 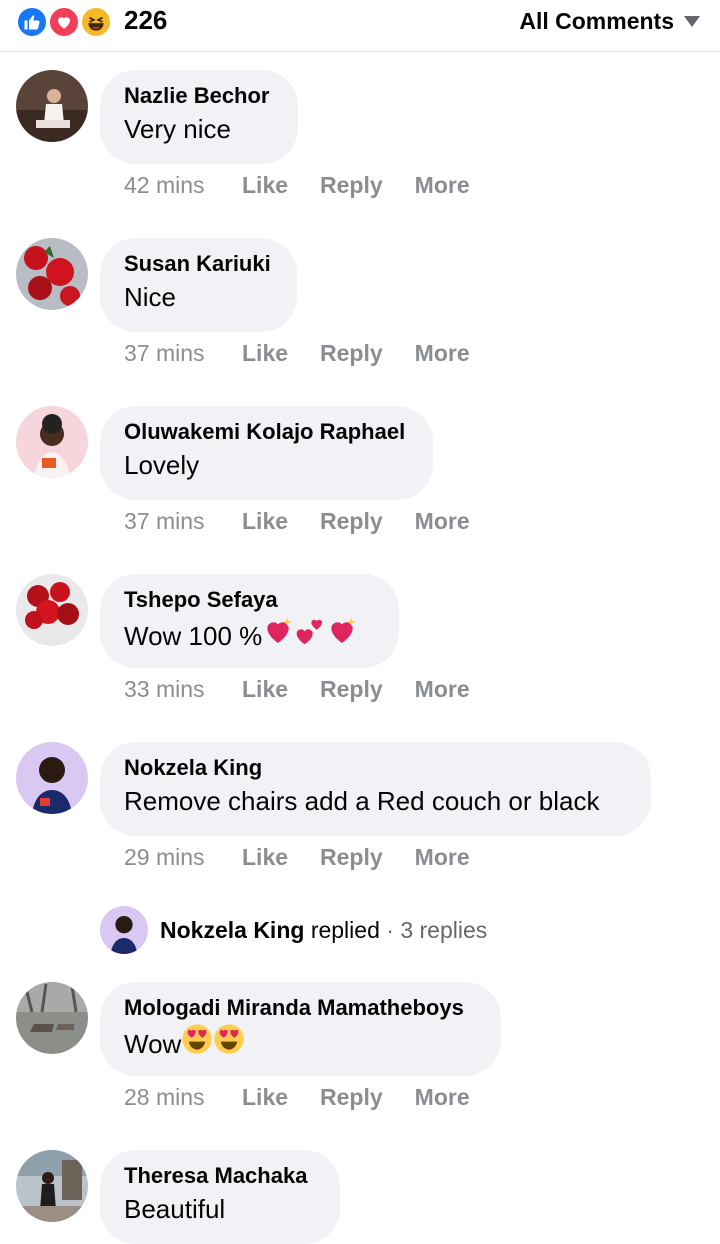 I want to click on comment-timestamp: 28 mins, so click(x=183, y=1097).